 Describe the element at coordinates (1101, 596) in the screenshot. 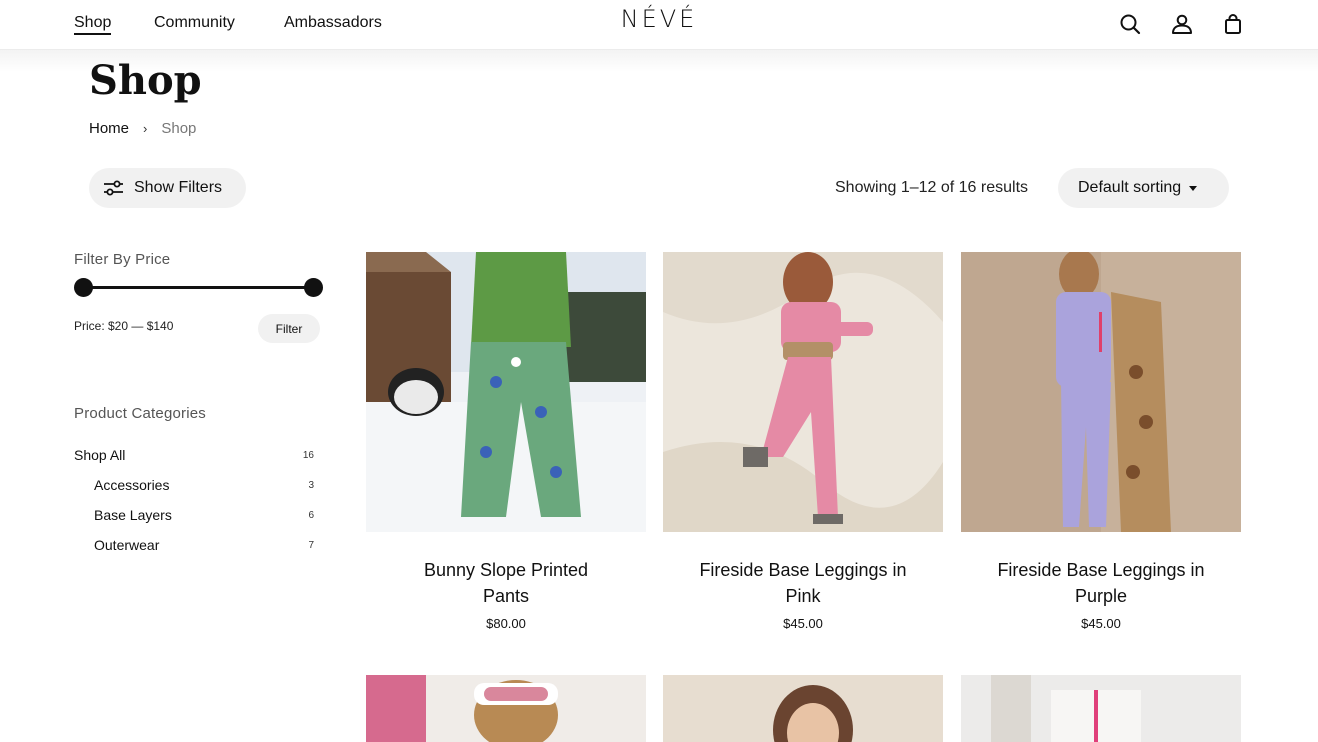

I see `product-name-line: Purple` at that location.